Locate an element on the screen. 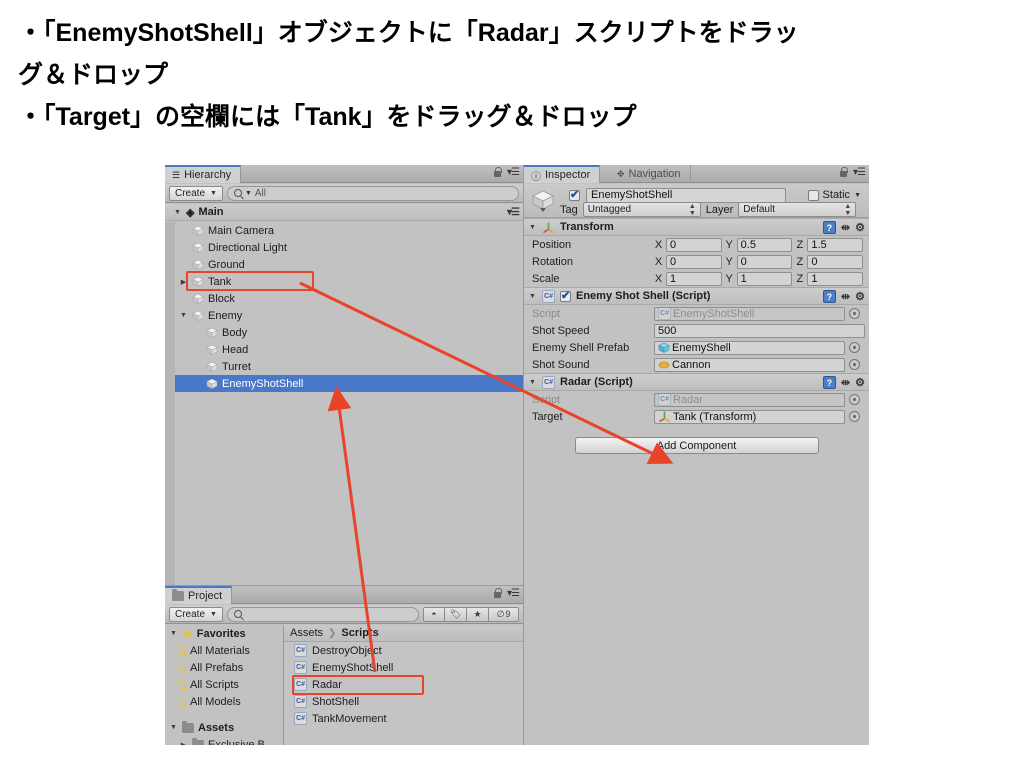 The width and height of the screenshot is (1024, 768). favorites-expander-icon: ▼ is located at coordinates (173, 633).